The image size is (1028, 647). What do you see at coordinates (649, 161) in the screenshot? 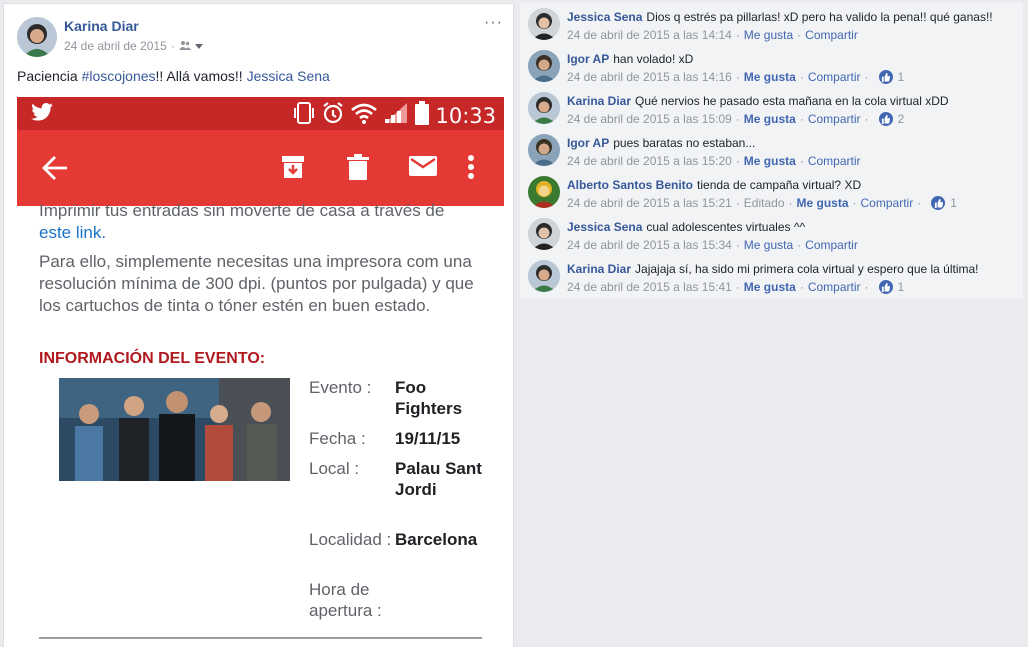
I see `comment-timestamp: 24 de abril de 2015 a las 15:20` at bounding box center [649, 161].